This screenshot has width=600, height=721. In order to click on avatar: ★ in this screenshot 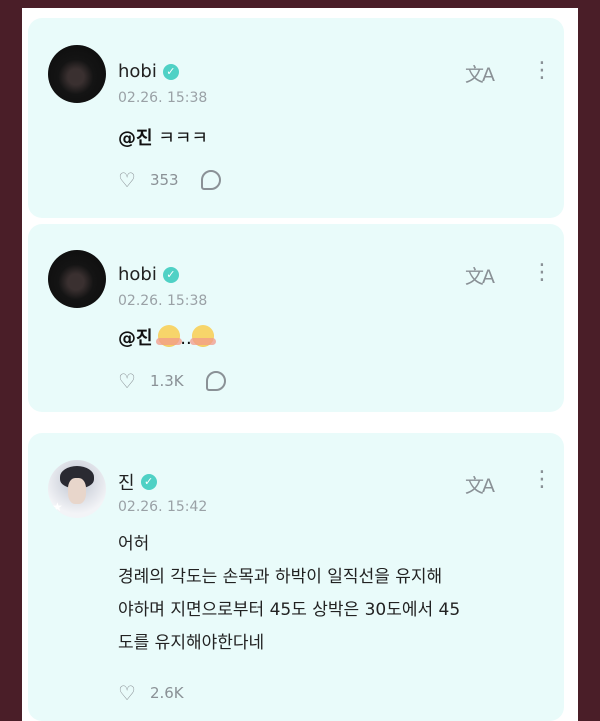, I will do `click(77, 489)`.